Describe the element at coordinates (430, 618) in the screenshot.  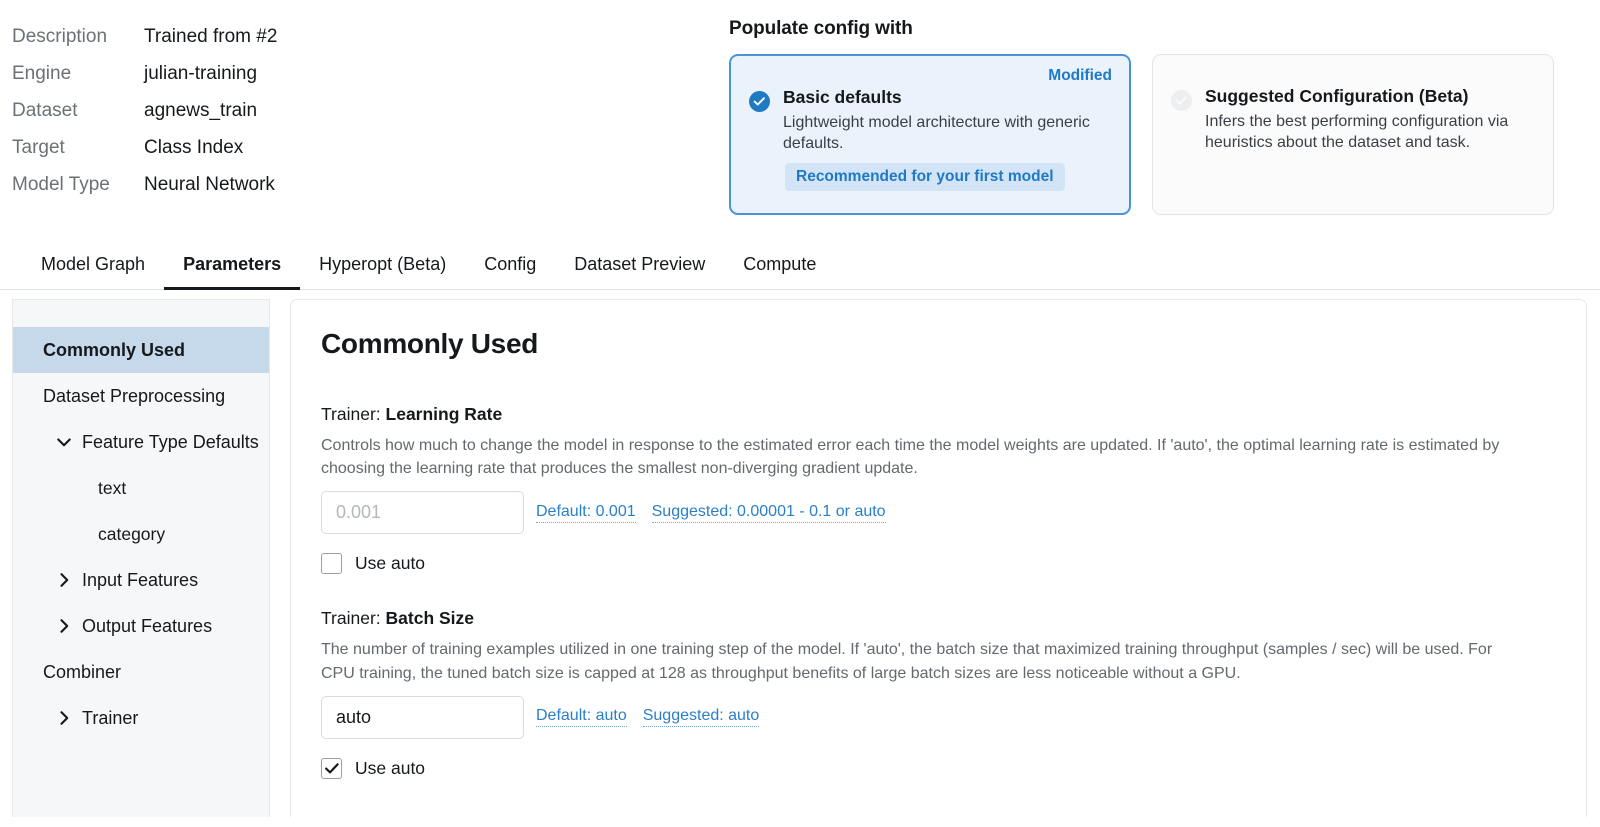
I see `field-label-name: Batch Size` at that location.